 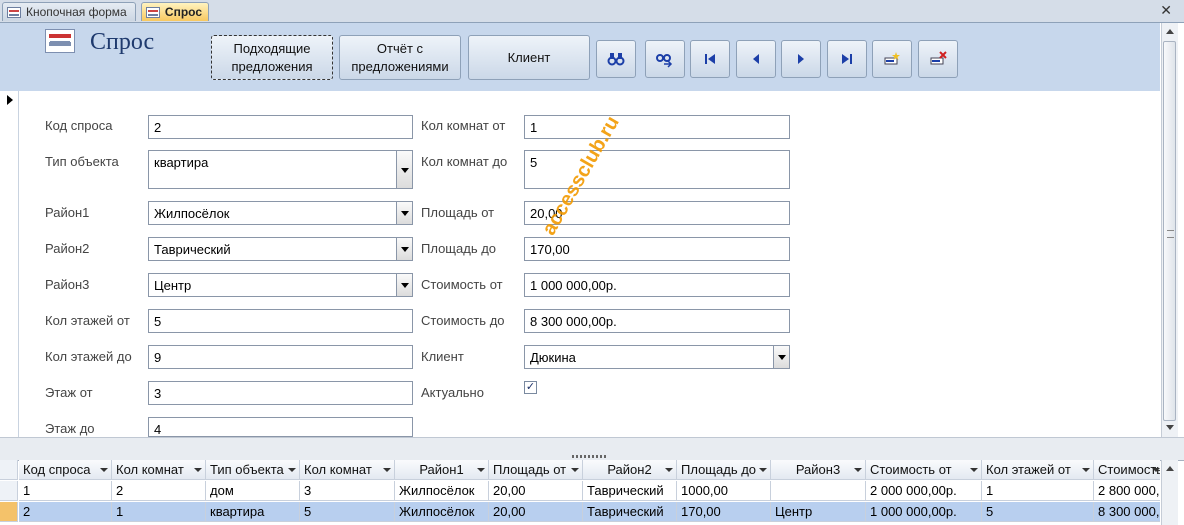 I want to click on rayon1-combo: Жилпосёлок, so click(x=280, y=213).